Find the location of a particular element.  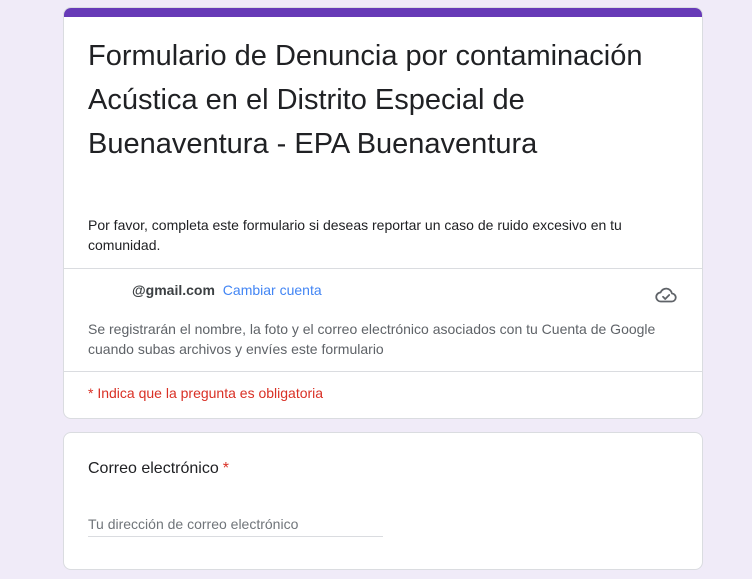

question-label: Correo electrónico * is located at coordinates (158, 469).